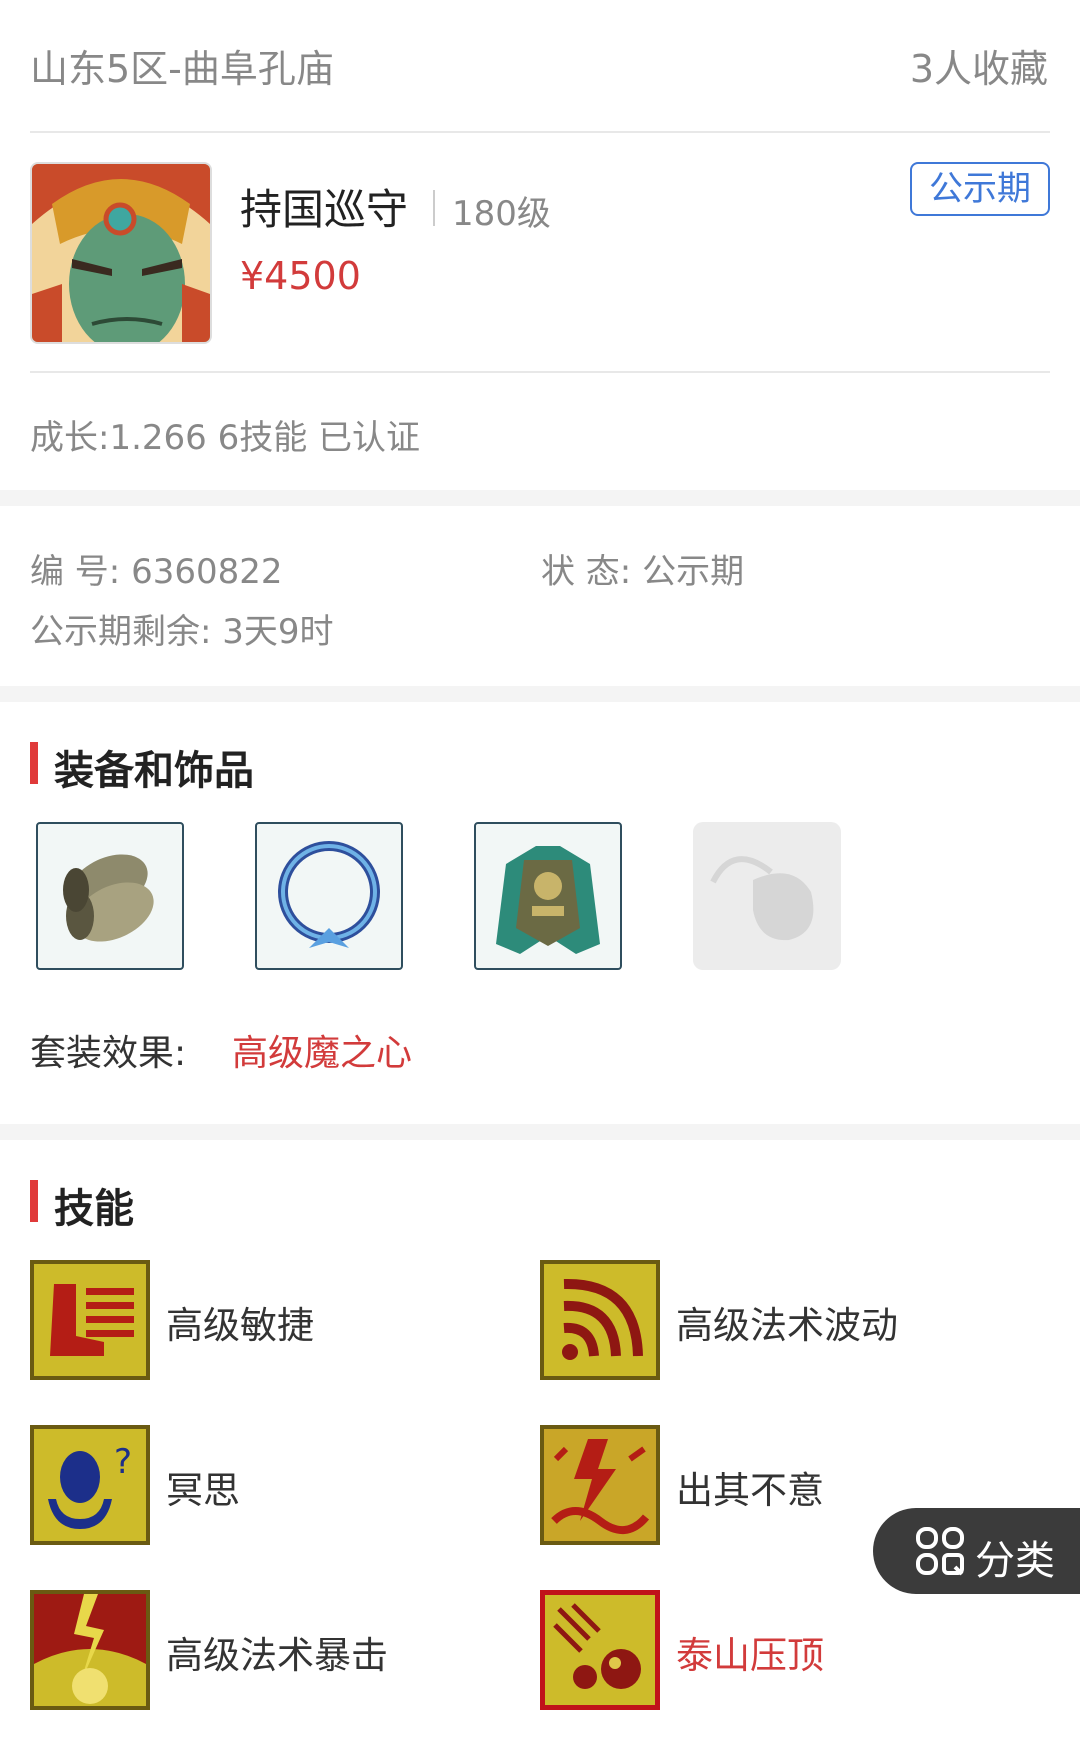 The height and width of the screenshot is (1759, 1080). What do you see at coordinates (278, 632) in the screenshot?
I see `remain-value: 3天9时` at bounding box center [278, 632].